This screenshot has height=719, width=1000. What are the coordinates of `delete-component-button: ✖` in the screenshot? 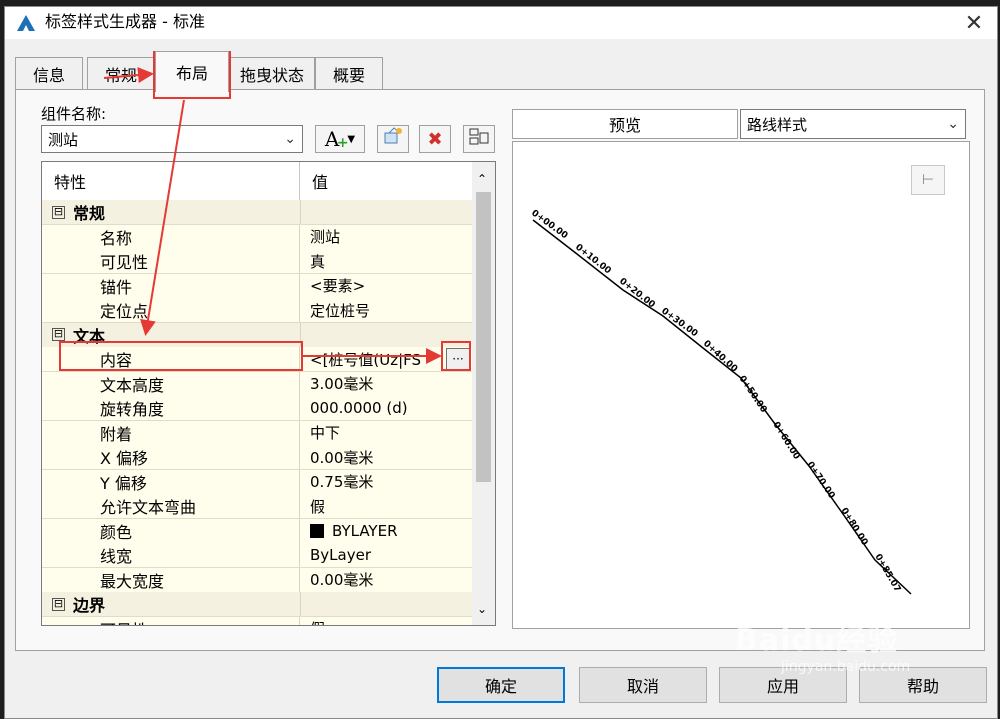 It's located at (435, 139).